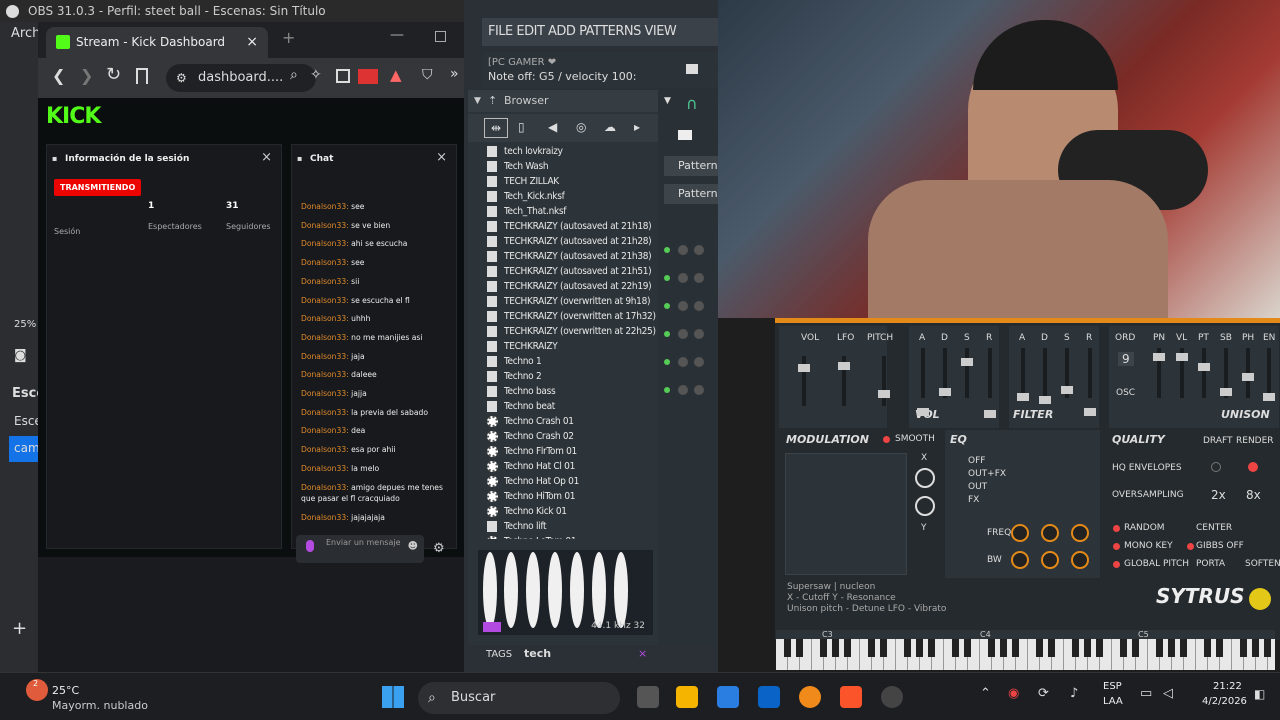 The height and width of the screenshot is (720, 1280). Describe the element at coordinates (1168, 693) in the screenshot. I see `volume-icon: ◁` at that location.